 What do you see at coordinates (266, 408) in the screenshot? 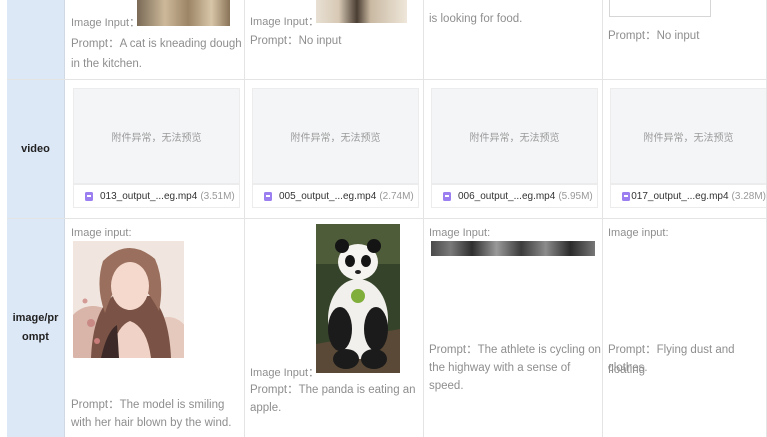
I see `prompt-text: apple.` at bounding box center [266, 408].